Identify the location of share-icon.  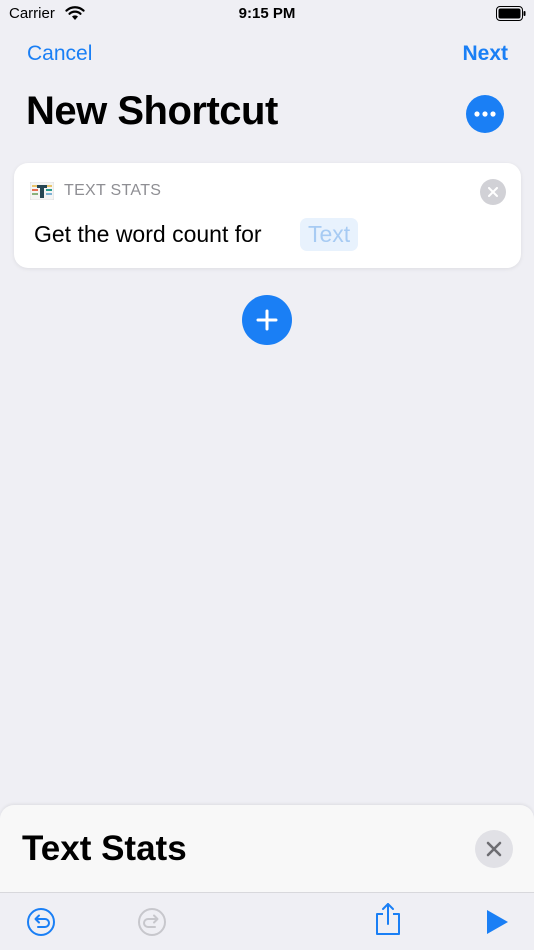
(388, 919).